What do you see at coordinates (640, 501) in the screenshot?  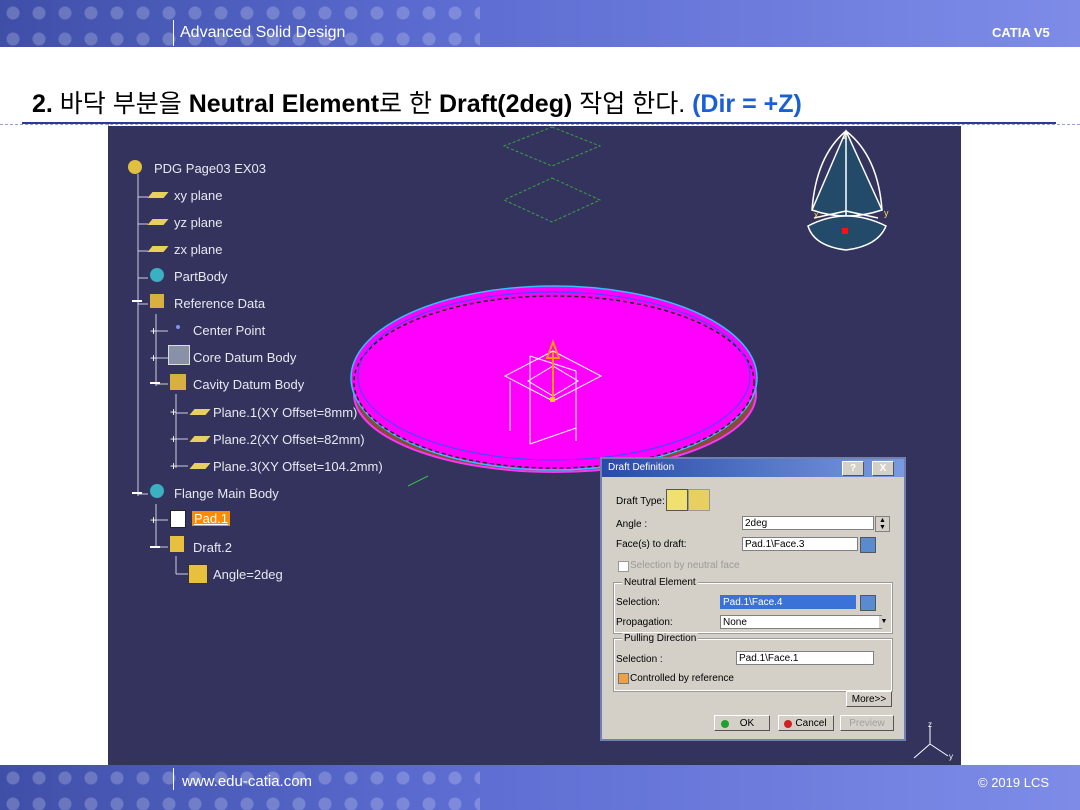 I see `draft-type-label: Draft Type:` at bounding box center [640, 501].